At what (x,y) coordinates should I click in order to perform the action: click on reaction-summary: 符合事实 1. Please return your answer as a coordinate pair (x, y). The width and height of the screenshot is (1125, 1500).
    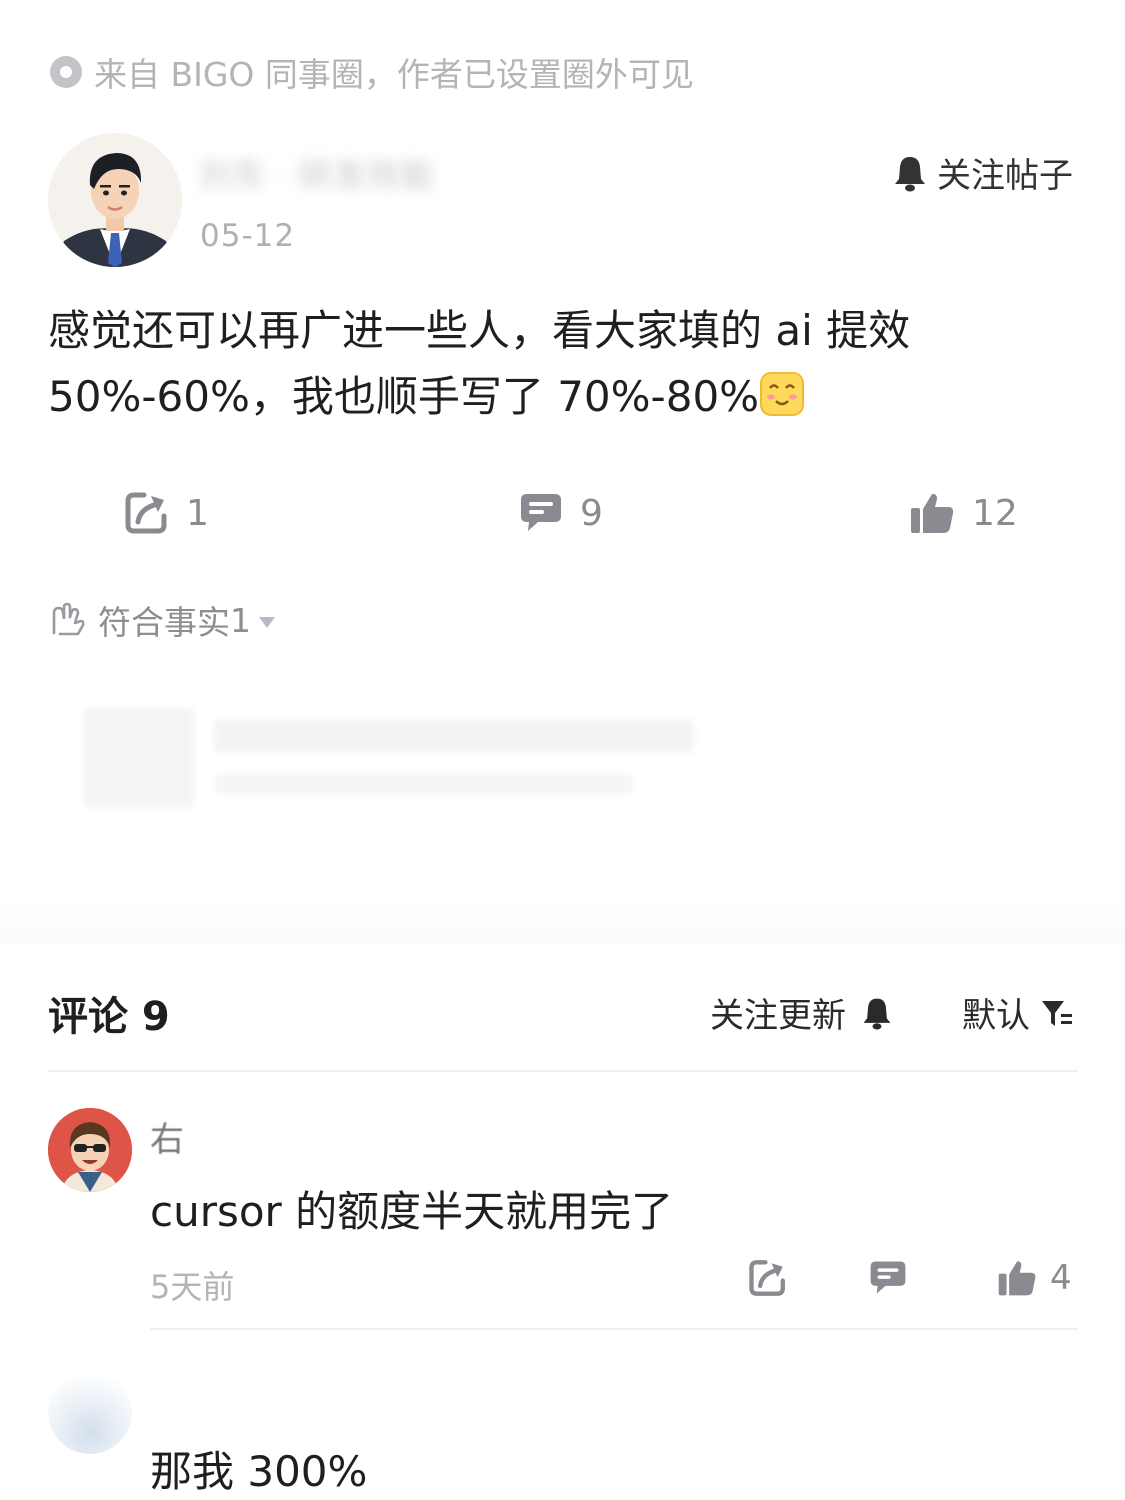
    Looking at the image, I should click on (161, 620).